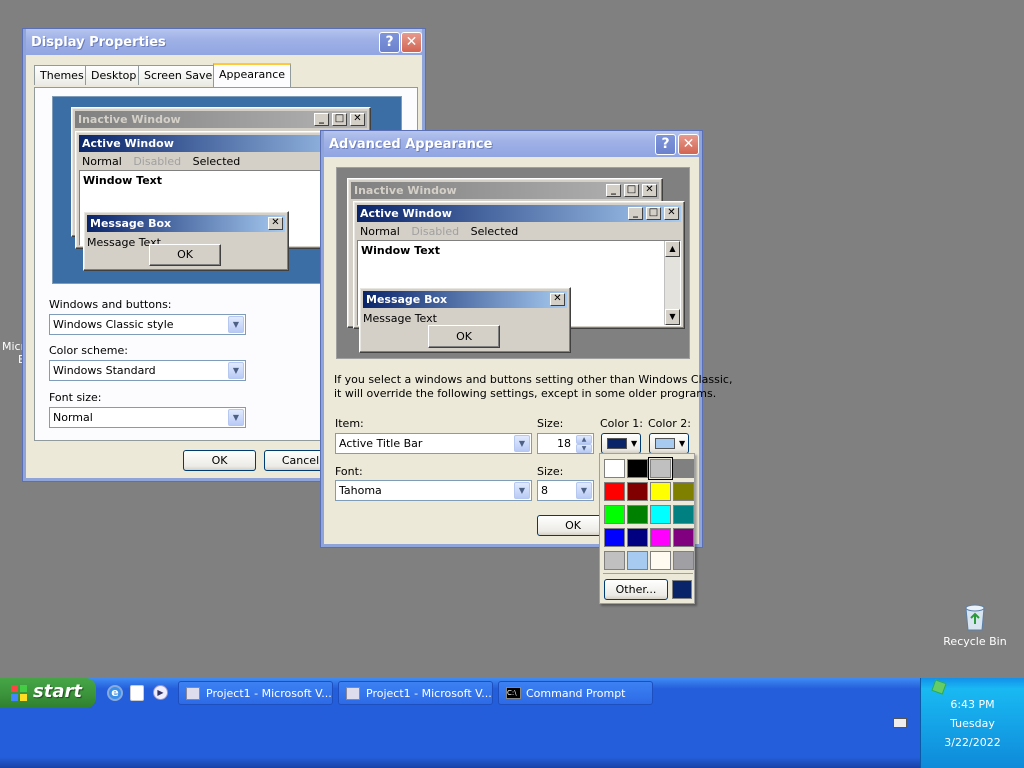 The image size is (1024, 768). Describe the element at coordinates (57, 691) in the screenshot. I see `start-label: start` at that location.